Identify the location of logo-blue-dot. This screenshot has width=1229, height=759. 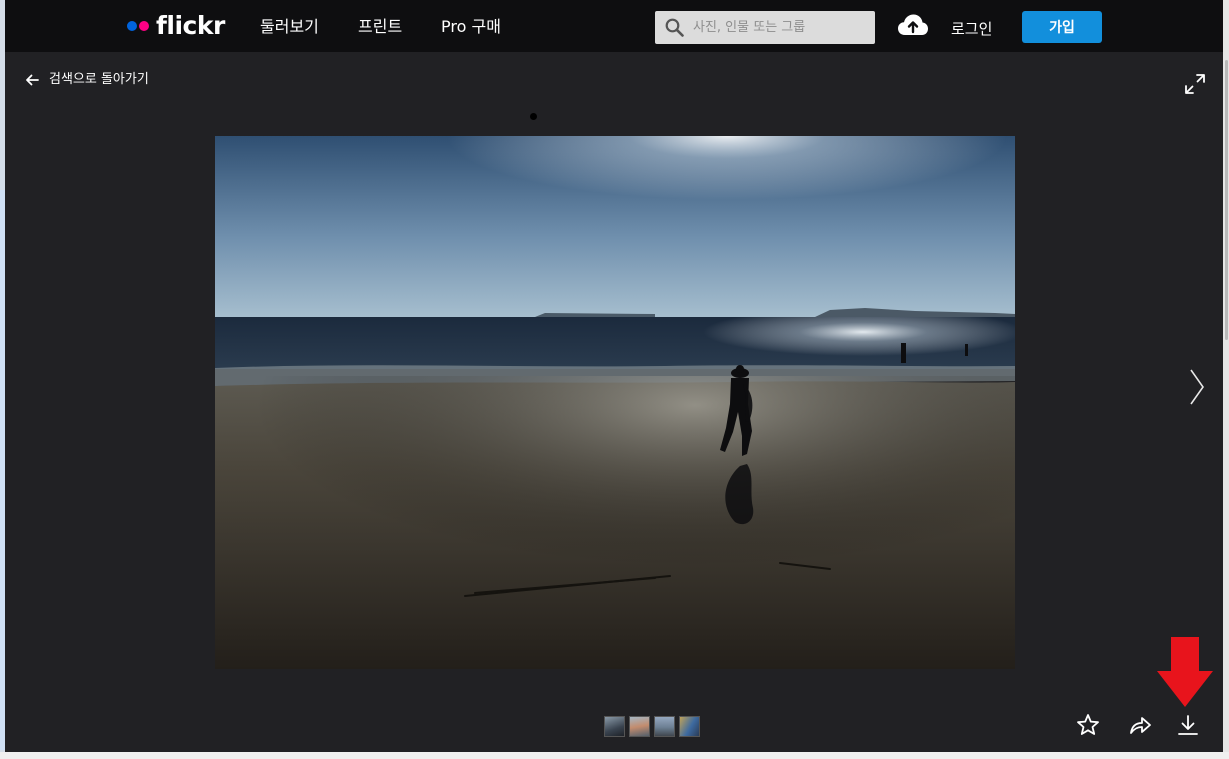
(132, 26).